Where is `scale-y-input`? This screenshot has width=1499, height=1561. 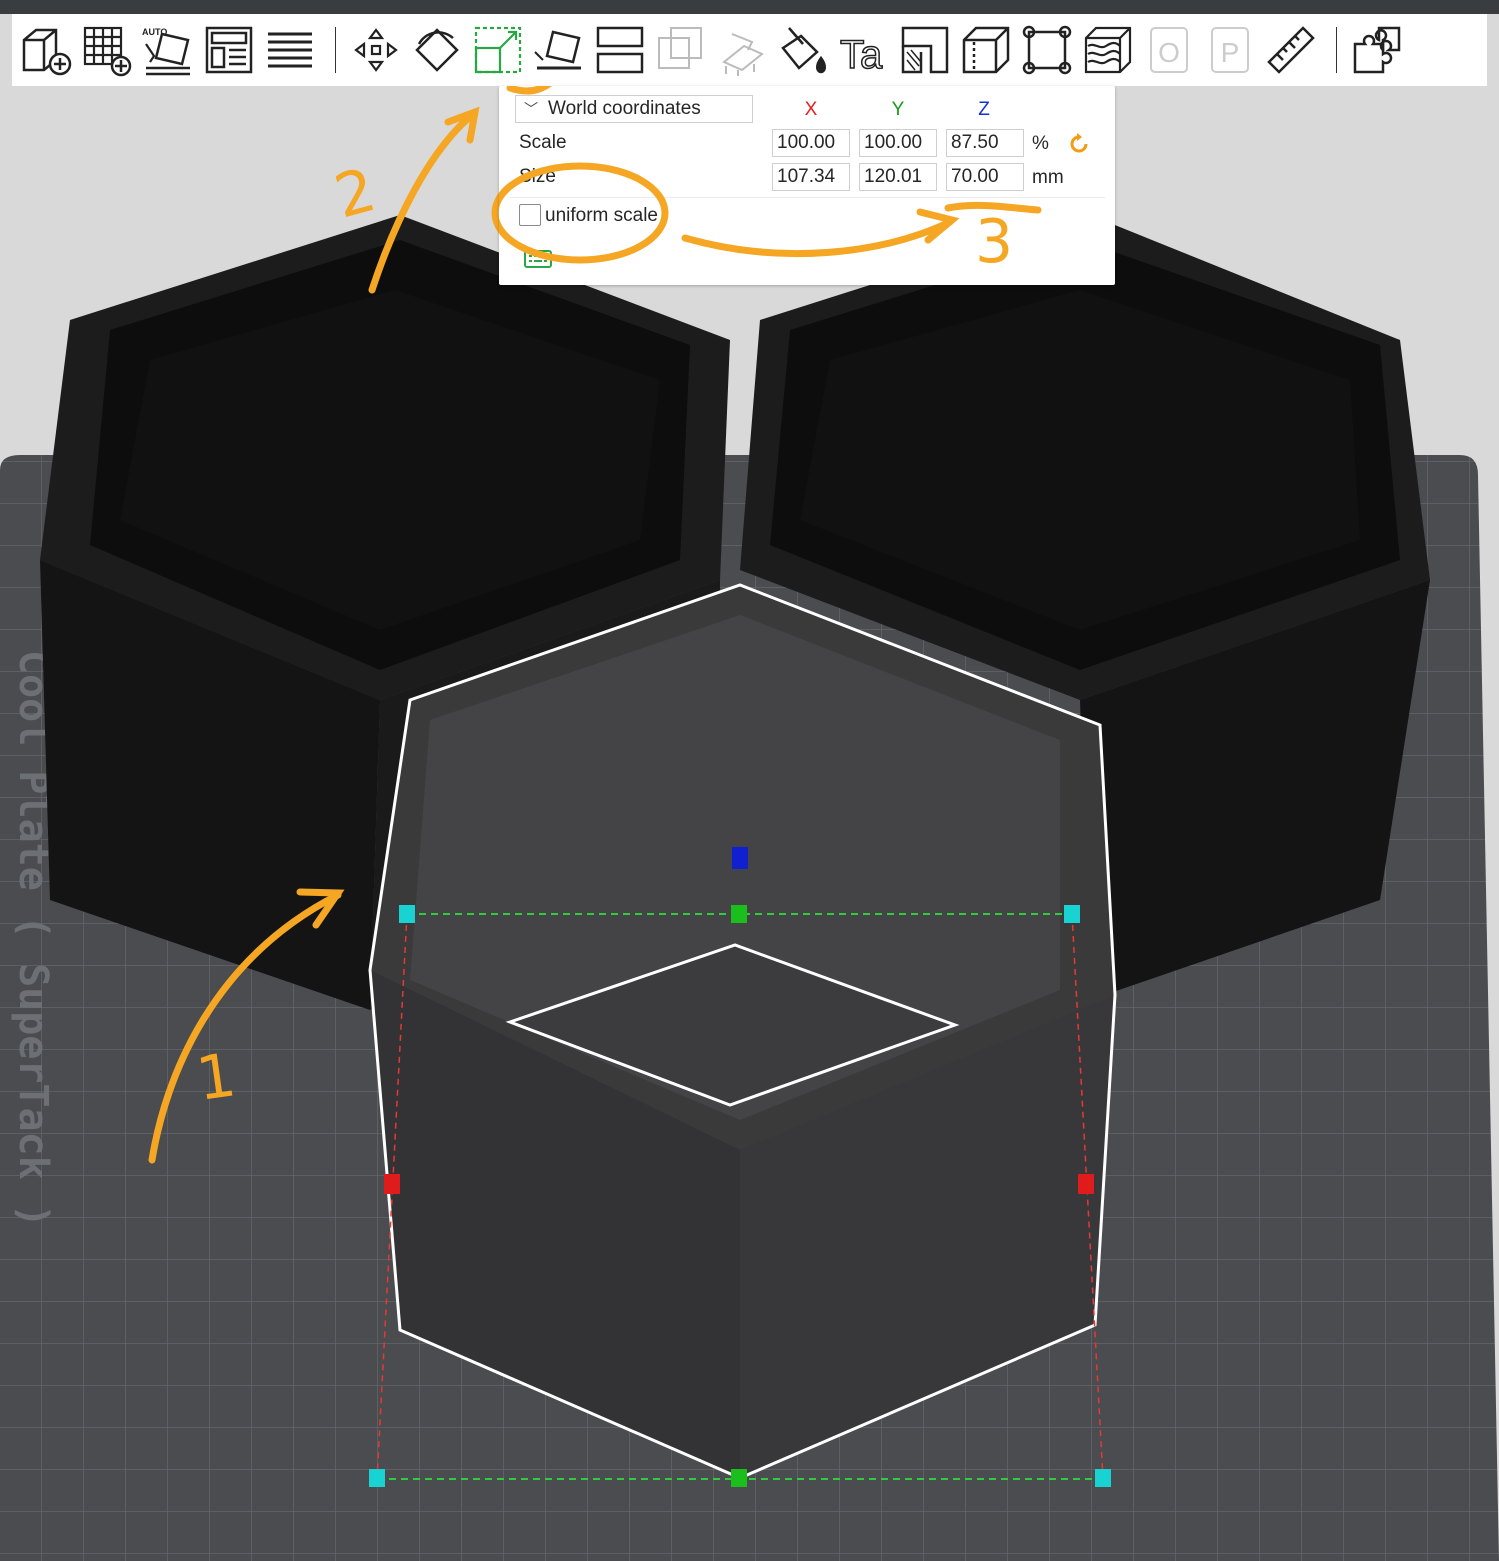 scale-y-input is located at coordinates (898, 143).